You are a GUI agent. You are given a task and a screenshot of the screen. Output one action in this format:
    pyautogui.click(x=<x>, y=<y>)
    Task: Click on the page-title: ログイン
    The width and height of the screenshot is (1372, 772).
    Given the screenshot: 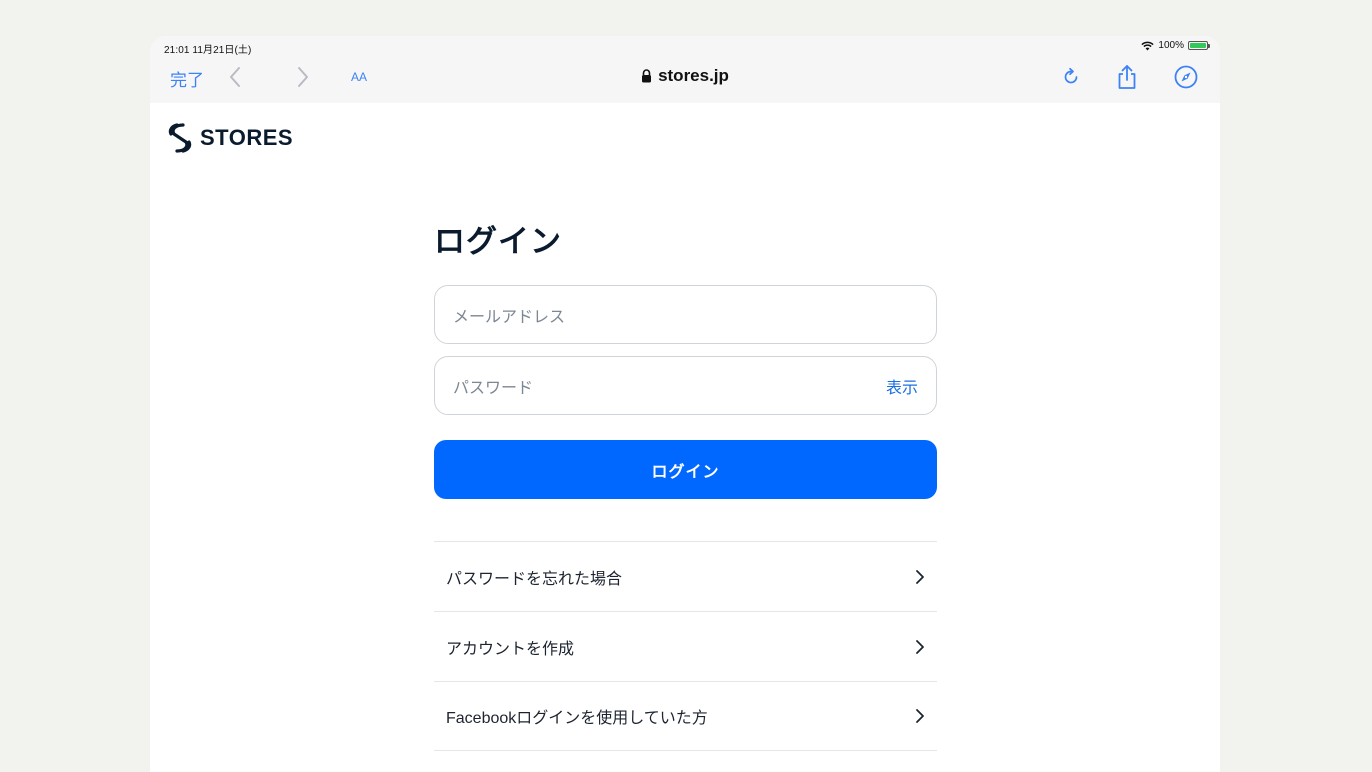 What is the action you would take?
    pyautogui.click(x=498, y=241)
    